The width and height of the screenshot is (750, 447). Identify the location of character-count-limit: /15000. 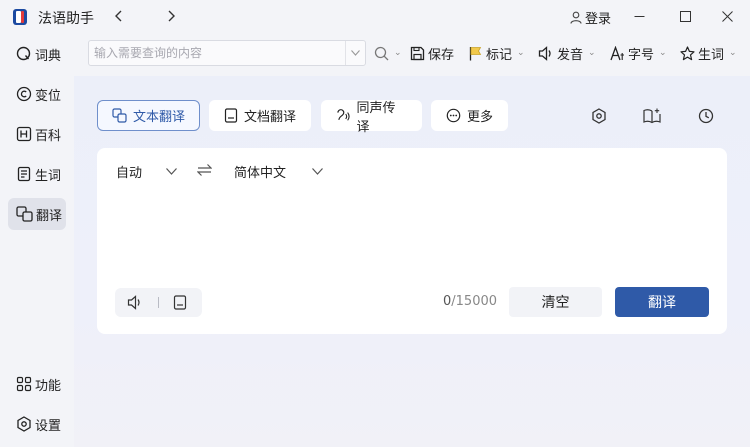
(474, 301).